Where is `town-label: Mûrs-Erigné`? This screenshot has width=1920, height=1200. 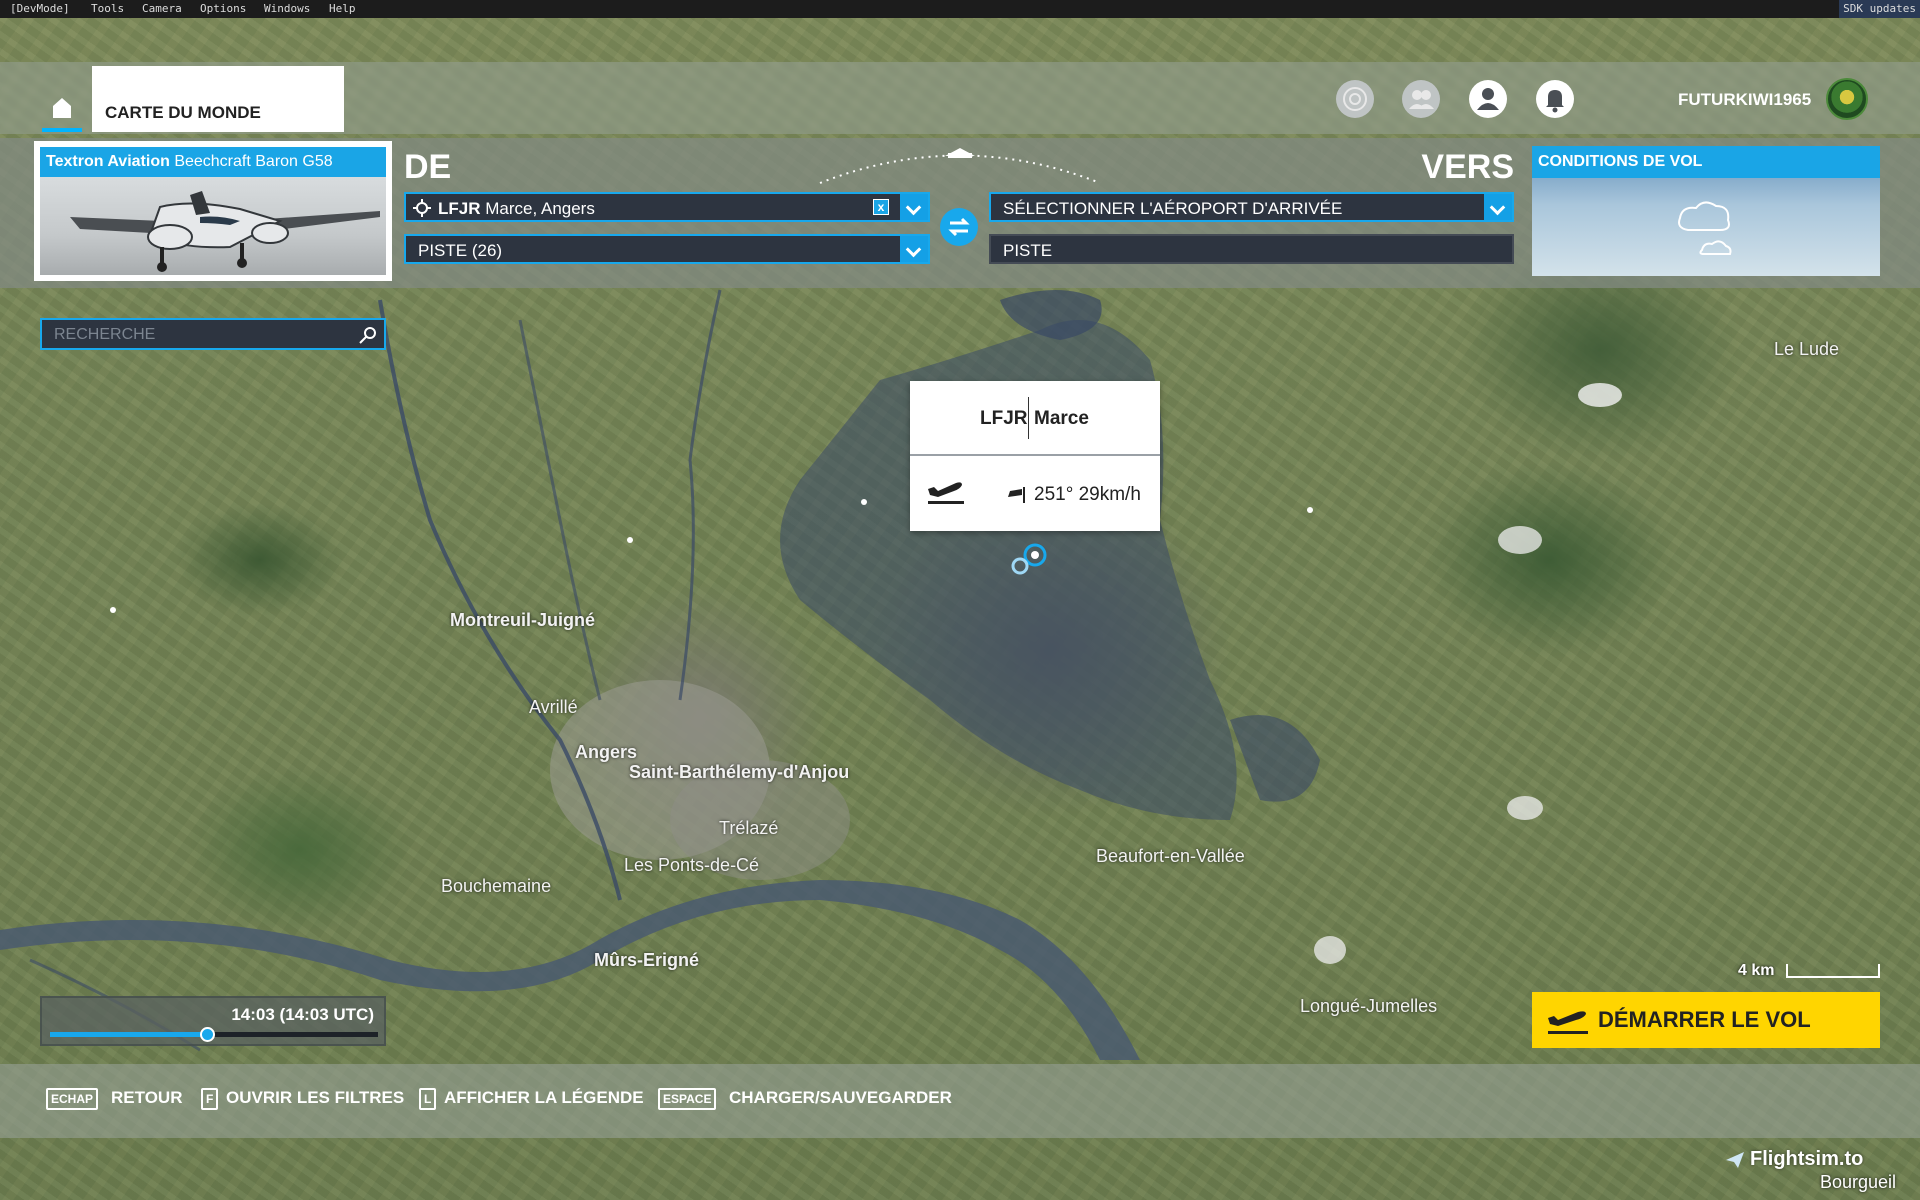 town-label: Mûrs-Erigné is located at coordinates (647, 960).